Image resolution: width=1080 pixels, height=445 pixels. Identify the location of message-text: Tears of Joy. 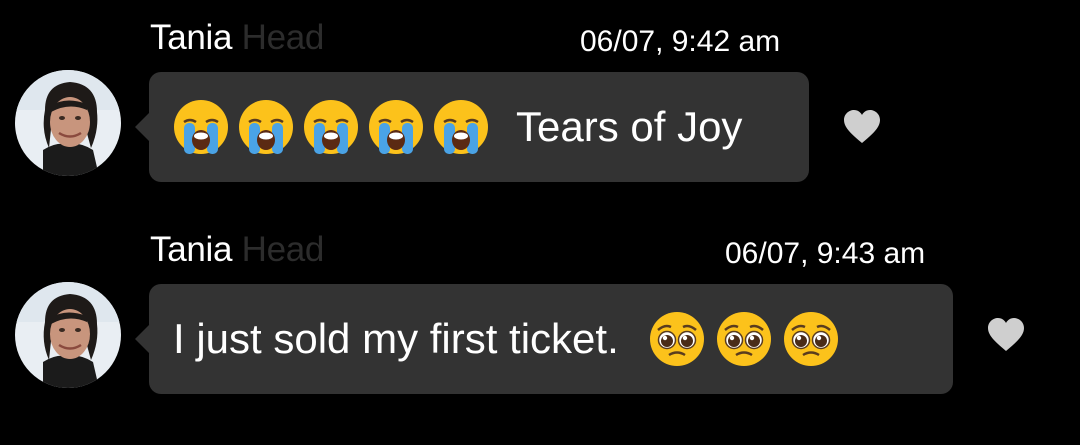
(629, 126).